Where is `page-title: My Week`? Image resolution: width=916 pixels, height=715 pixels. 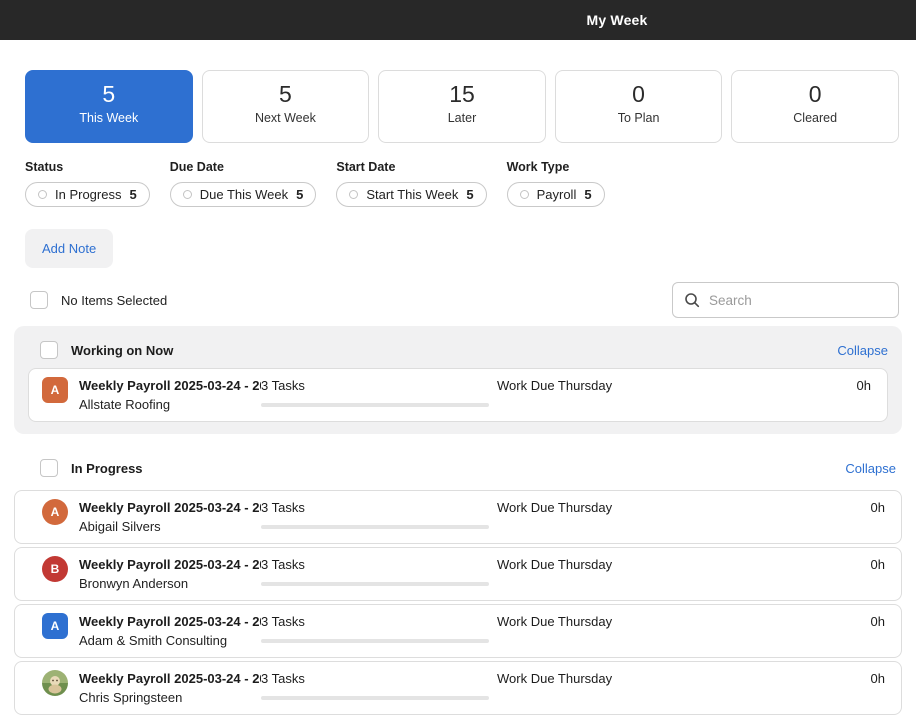
page-title: My Week is located at coordinates (617, 20).